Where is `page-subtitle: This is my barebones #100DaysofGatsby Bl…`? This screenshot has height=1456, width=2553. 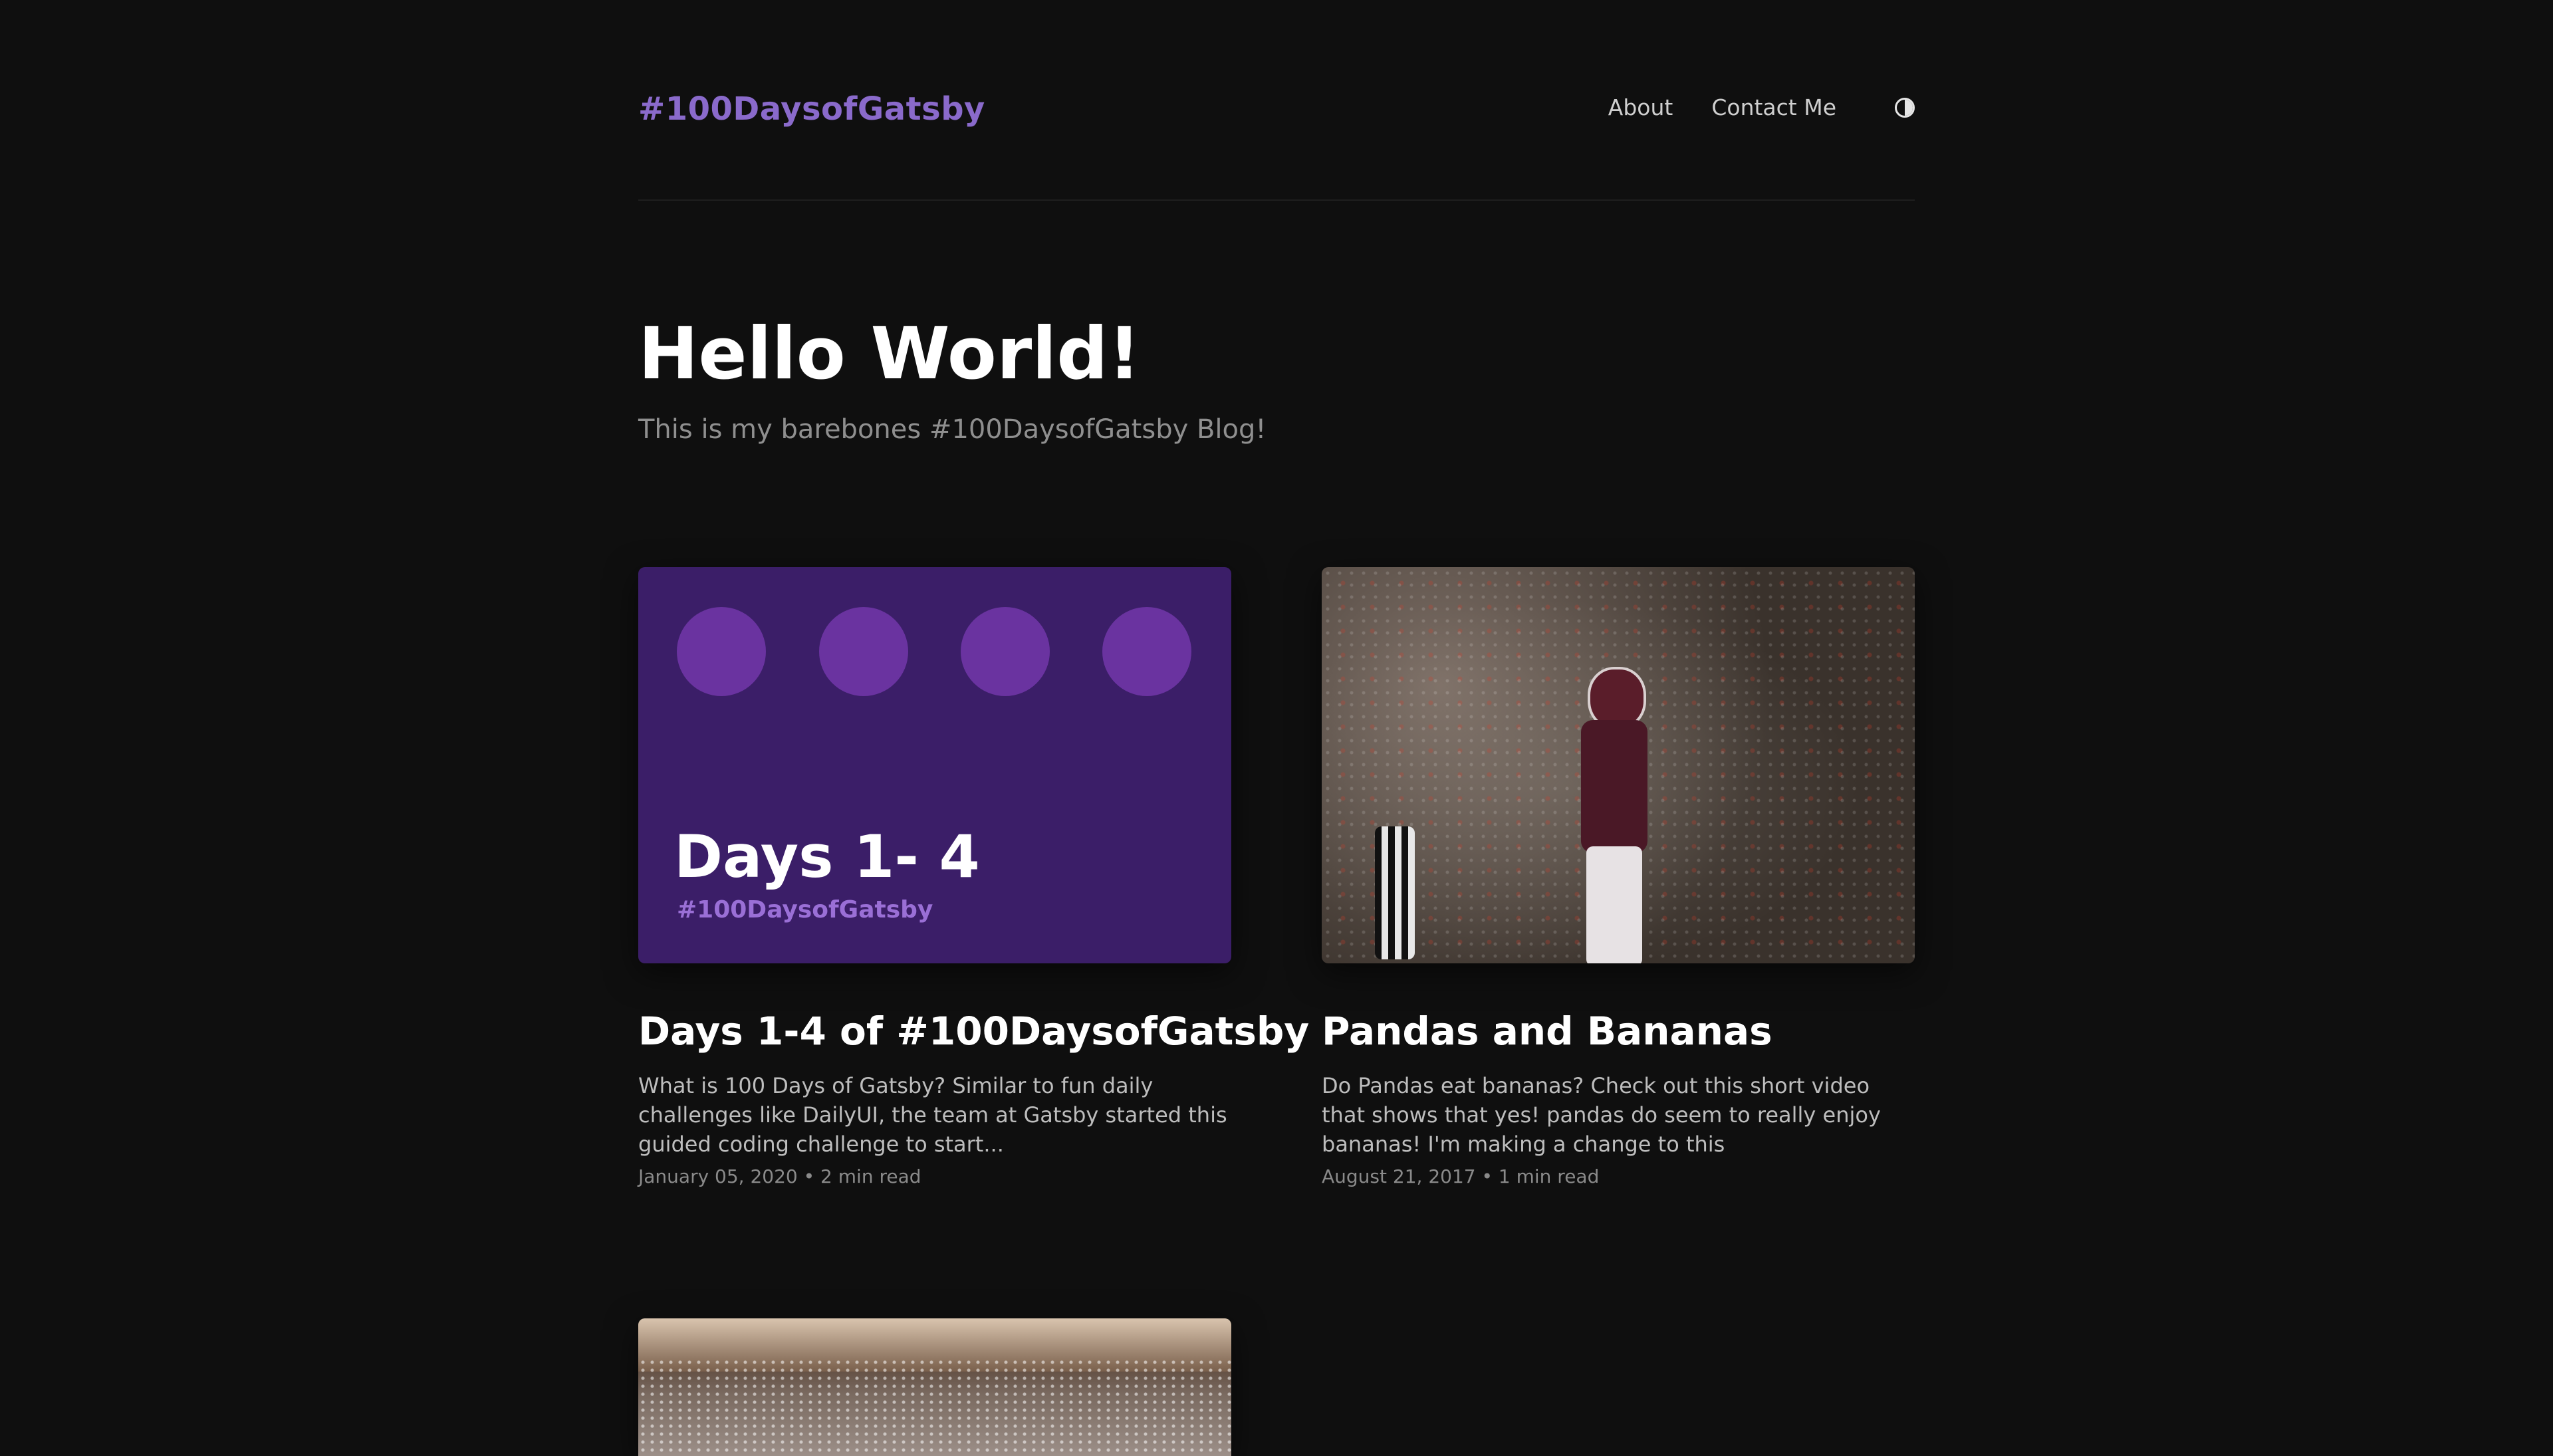
page-subtitle: This is my barebones #100DaysofGatsby Bl… is located at coordinates (952, 429).